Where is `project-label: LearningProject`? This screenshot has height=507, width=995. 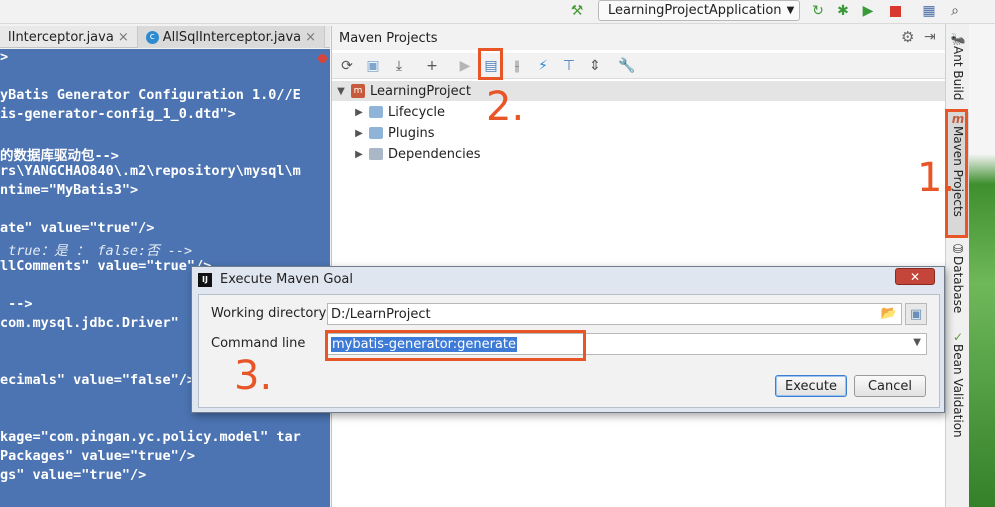 project-label: LearningProject is located at coordinates (420, 91).